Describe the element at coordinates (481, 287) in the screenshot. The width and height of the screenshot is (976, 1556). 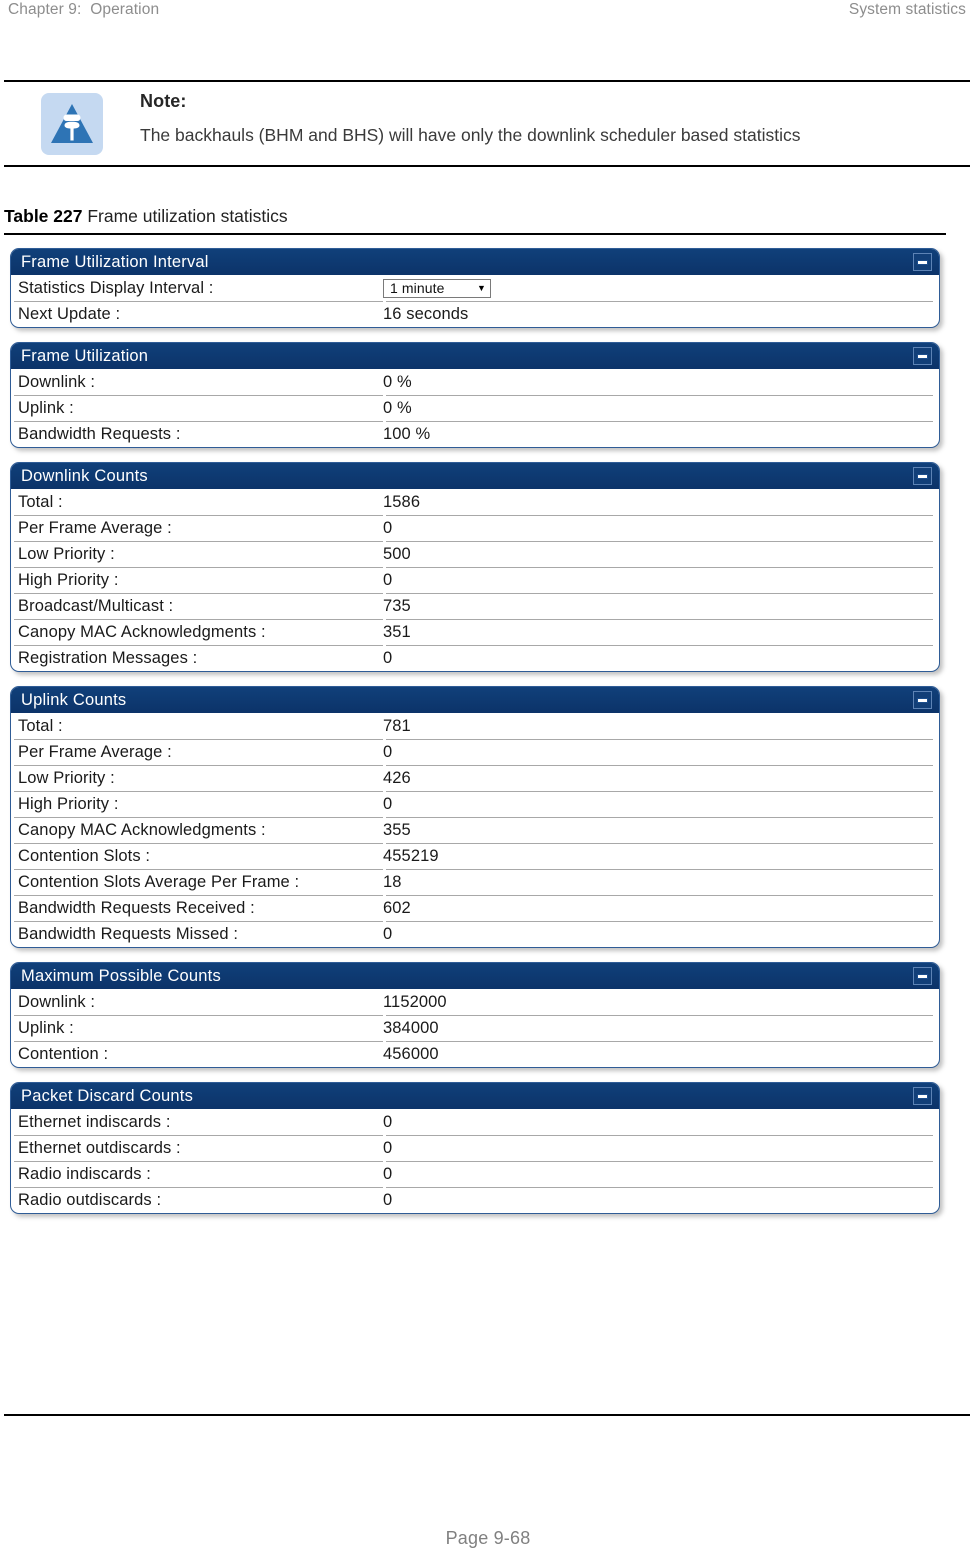
I see `chevron-down-icon: ▼` at that location.